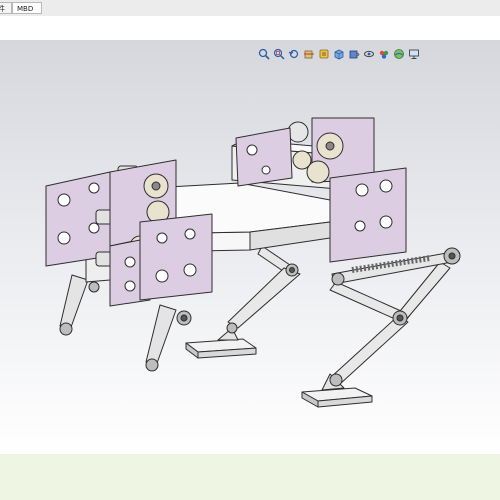  I want to click on status-area, so click(250, 477).